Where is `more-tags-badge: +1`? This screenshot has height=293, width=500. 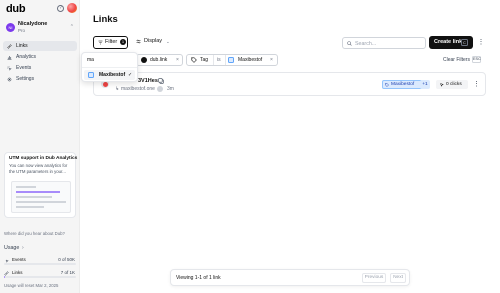 more-tags-badge: +1 is located at coordinates (425, 84).